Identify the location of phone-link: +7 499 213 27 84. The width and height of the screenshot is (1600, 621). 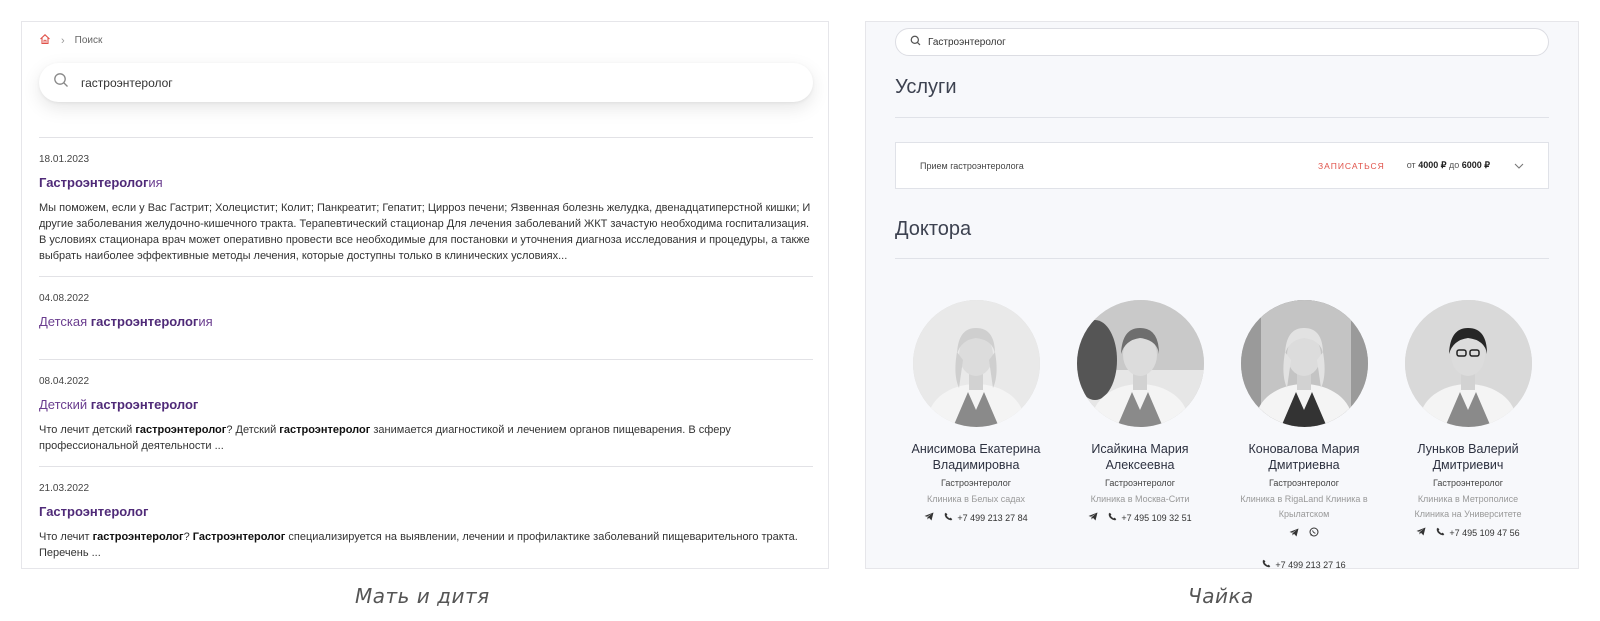
(986, 517).